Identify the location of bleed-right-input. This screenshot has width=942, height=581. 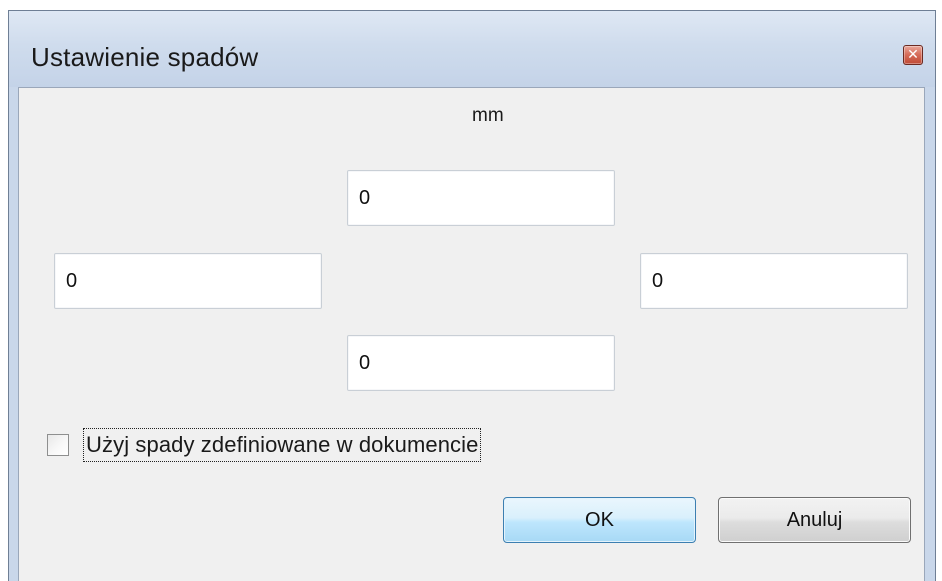
(774, 281).